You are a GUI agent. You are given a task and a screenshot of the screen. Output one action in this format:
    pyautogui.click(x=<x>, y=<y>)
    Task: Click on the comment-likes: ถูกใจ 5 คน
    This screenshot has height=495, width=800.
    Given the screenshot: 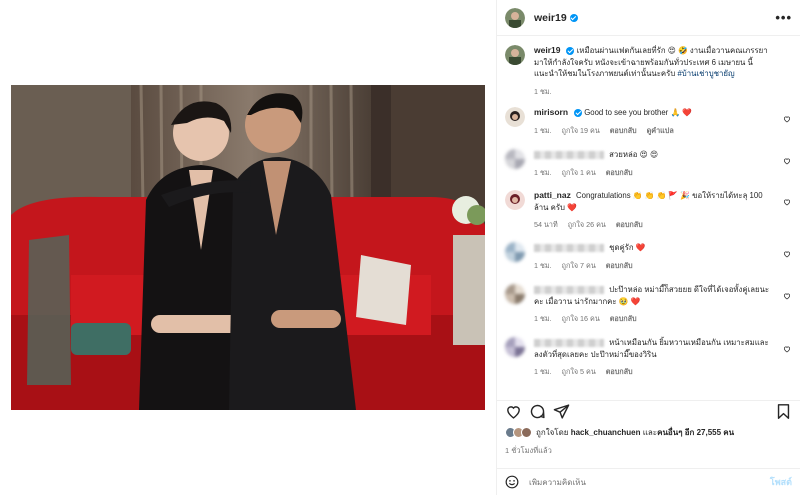 What is the action you would take?
    pyautogui.click(x=579, y=371)
    